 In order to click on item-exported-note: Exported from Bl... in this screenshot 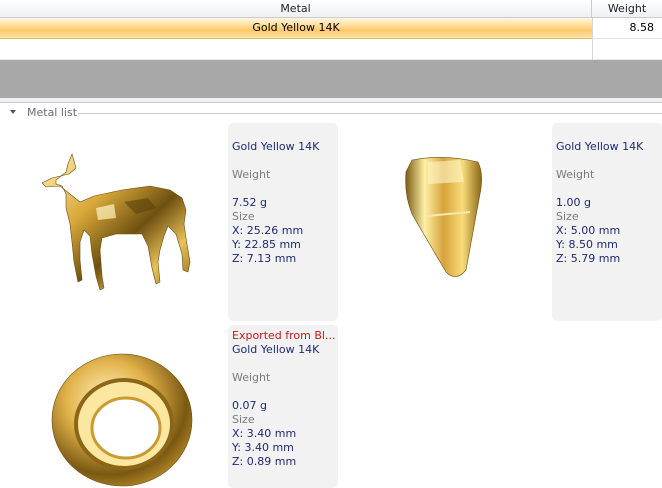, I will do `click(284, 335)`.